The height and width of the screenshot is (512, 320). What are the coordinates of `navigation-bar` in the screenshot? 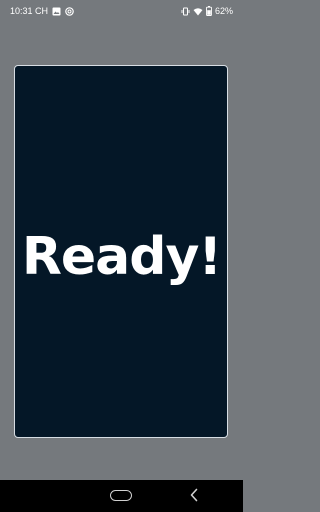 It's located at (121, 496).